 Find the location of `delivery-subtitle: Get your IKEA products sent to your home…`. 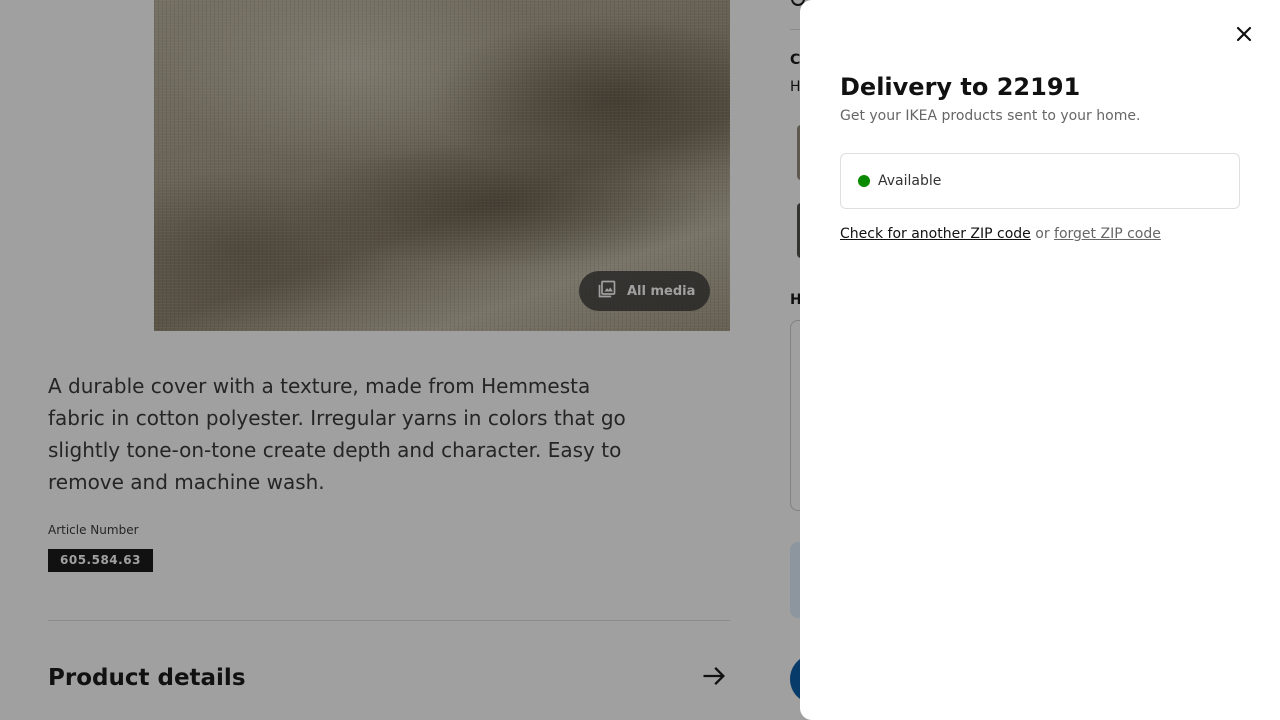

delivery-subtitle: Get your IKEA products sent to your home… is located at coordinates (990, 116).